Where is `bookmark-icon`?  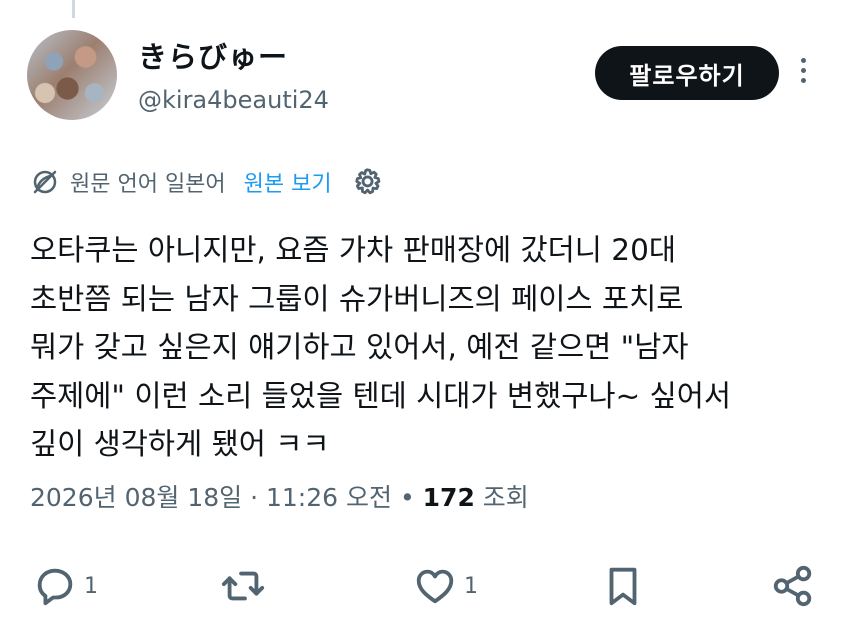 bookmark-icon is located at coordinates (623, 586).